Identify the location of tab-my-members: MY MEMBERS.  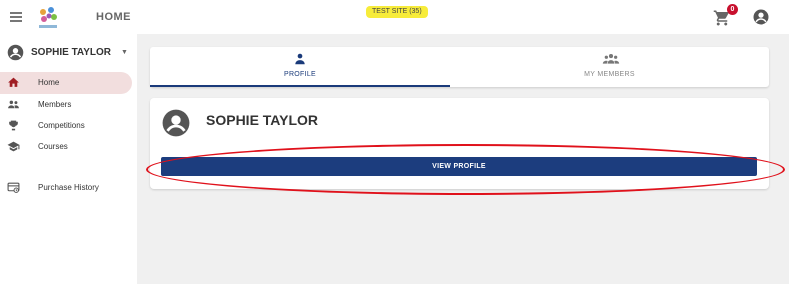
(609, 67).